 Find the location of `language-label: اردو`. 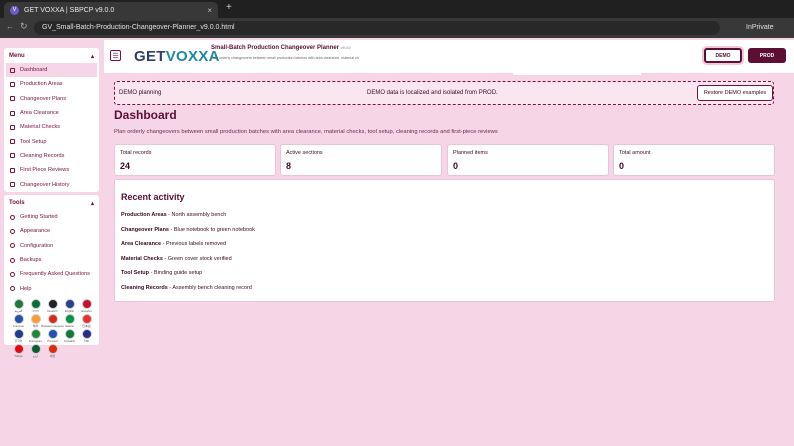

language-label: اردو is located at coordinates (35, 356).